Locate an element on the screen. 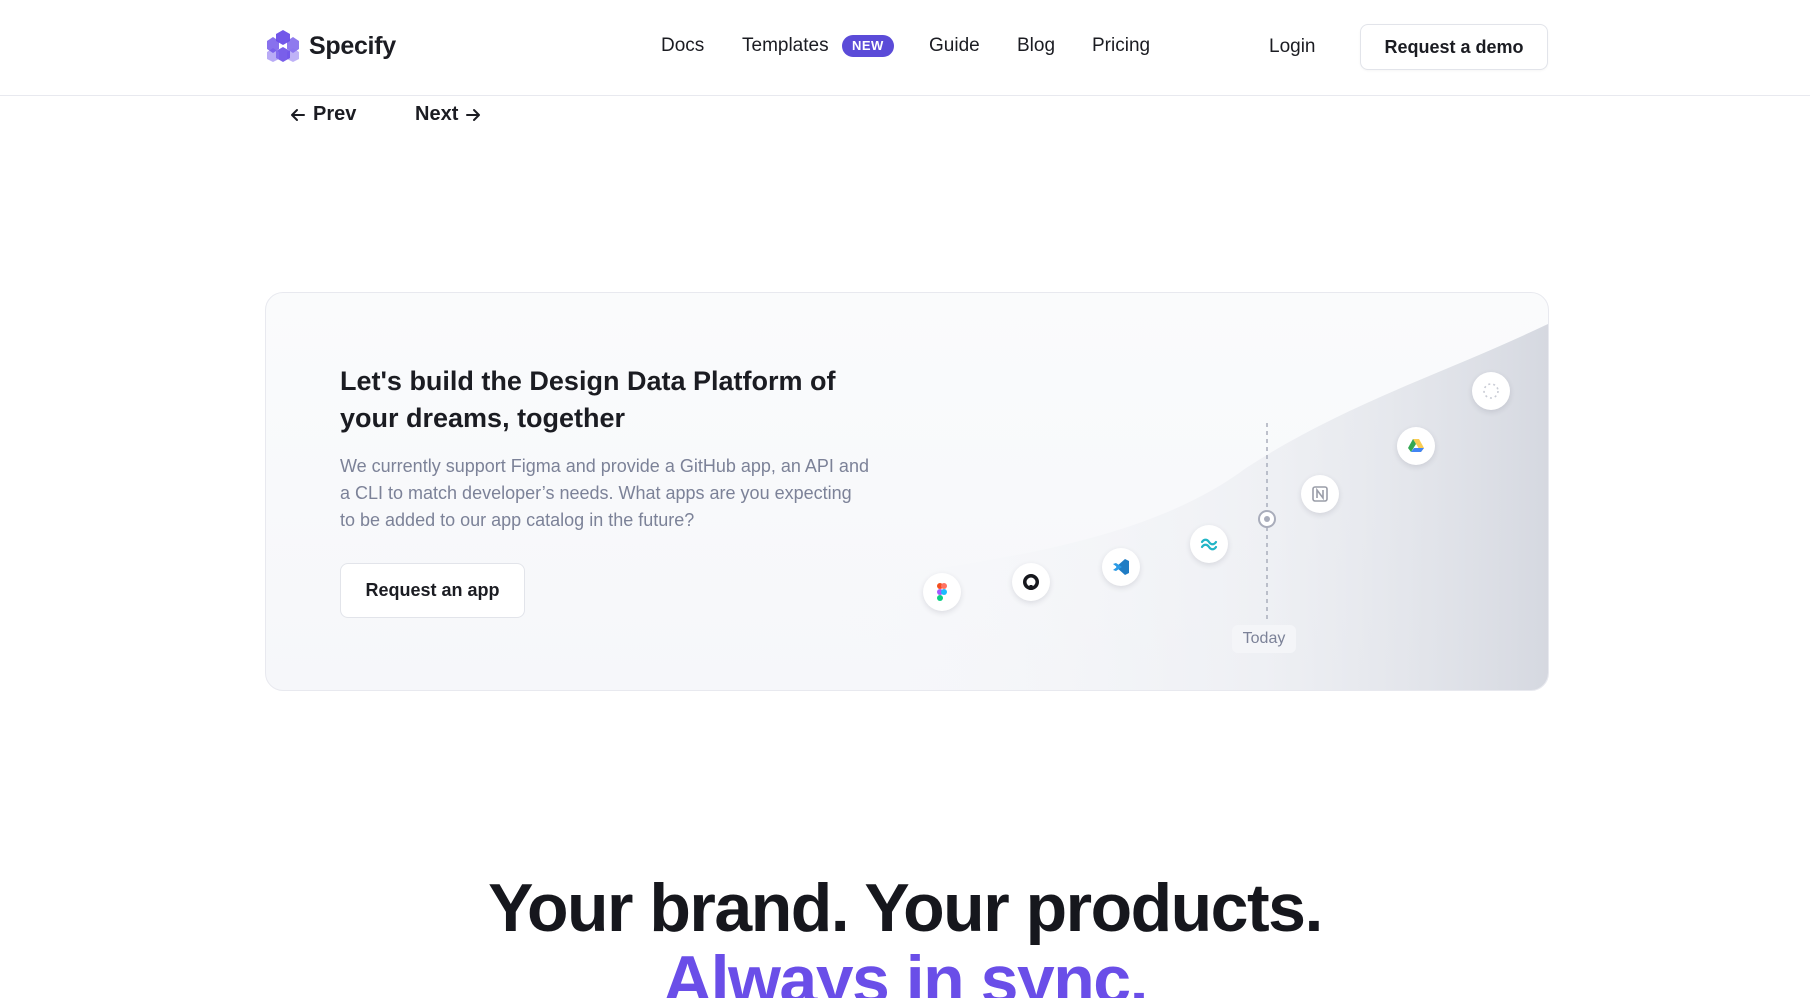 Image resolution: width=1810 pixels, height=998 pixels. tailwind-icon is located at coordinates (1209, 544).